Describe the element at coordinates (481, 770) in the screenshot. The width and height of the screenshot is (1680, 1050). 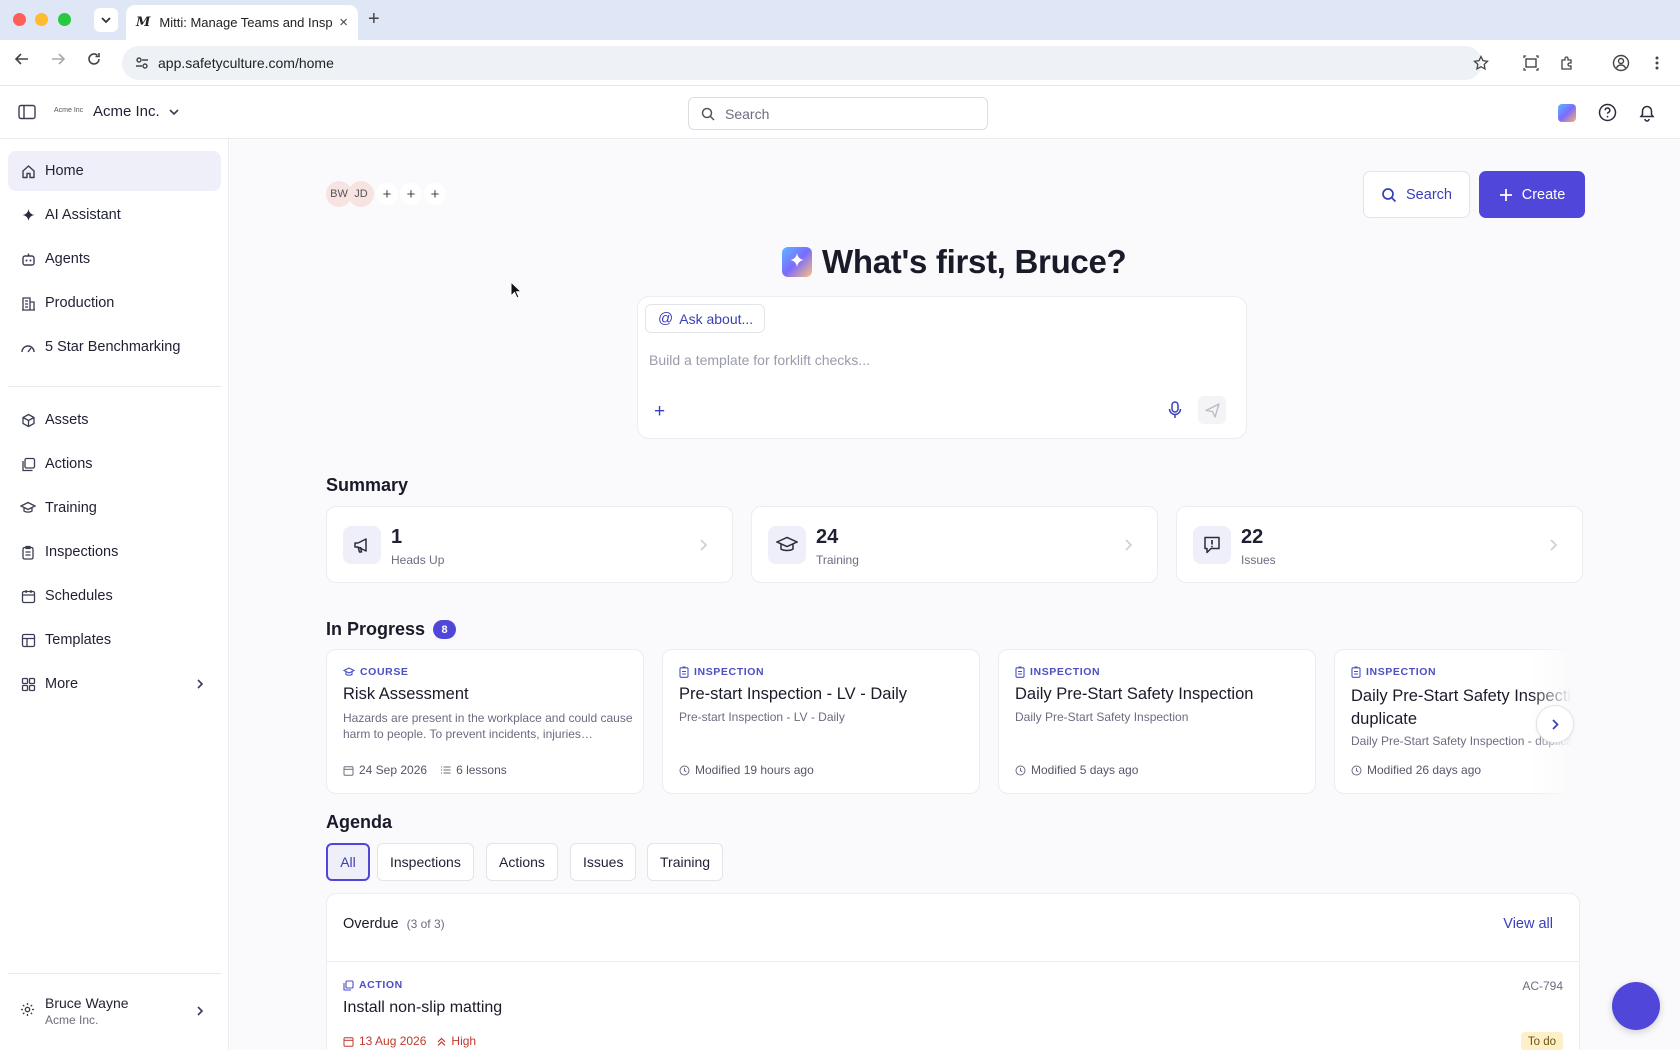
I see `card-lessons: 6 lessons` at that location.